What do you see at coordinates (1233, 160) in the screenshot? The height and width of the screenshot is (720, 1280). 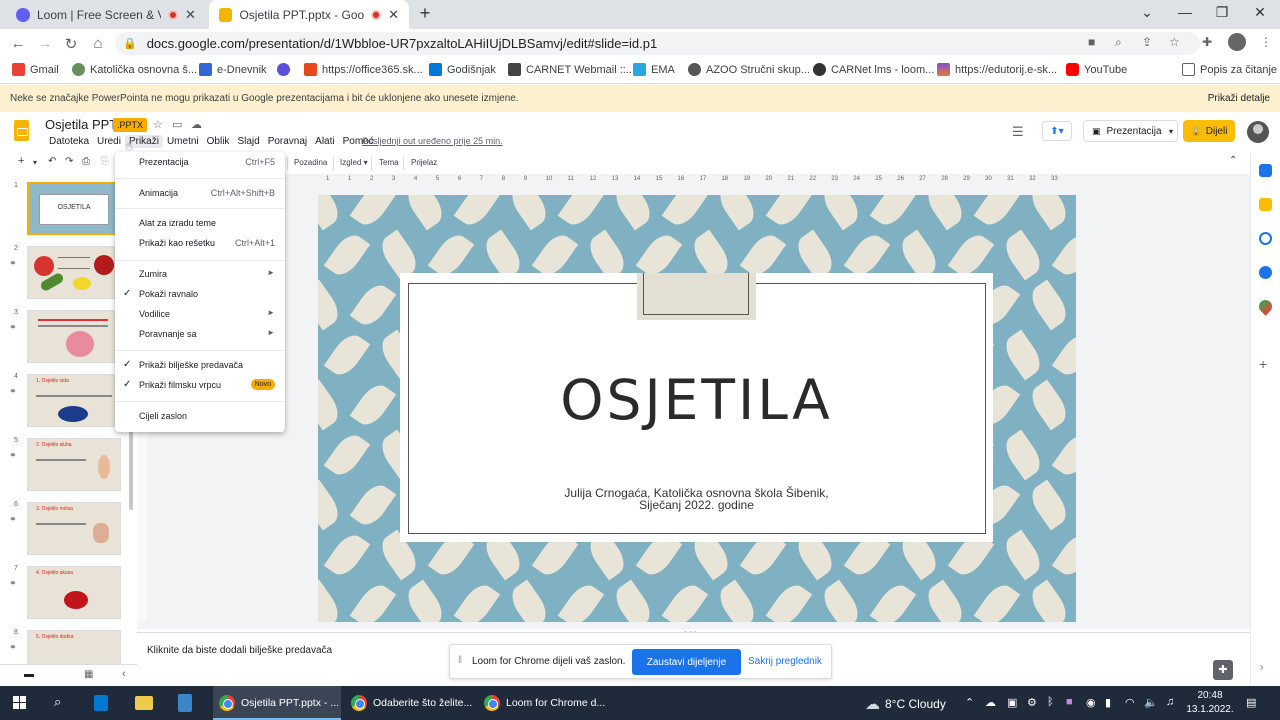 I see `collapse-toolbar-icon: ⌃` at bounding box center [1233, 160].